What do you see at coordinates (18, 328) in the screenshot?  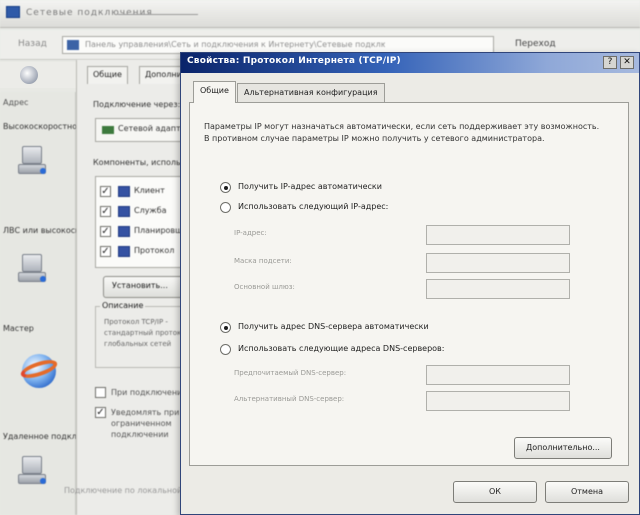 I see `nav-label-wizard: Мастер` at bounding box center [18, 328].